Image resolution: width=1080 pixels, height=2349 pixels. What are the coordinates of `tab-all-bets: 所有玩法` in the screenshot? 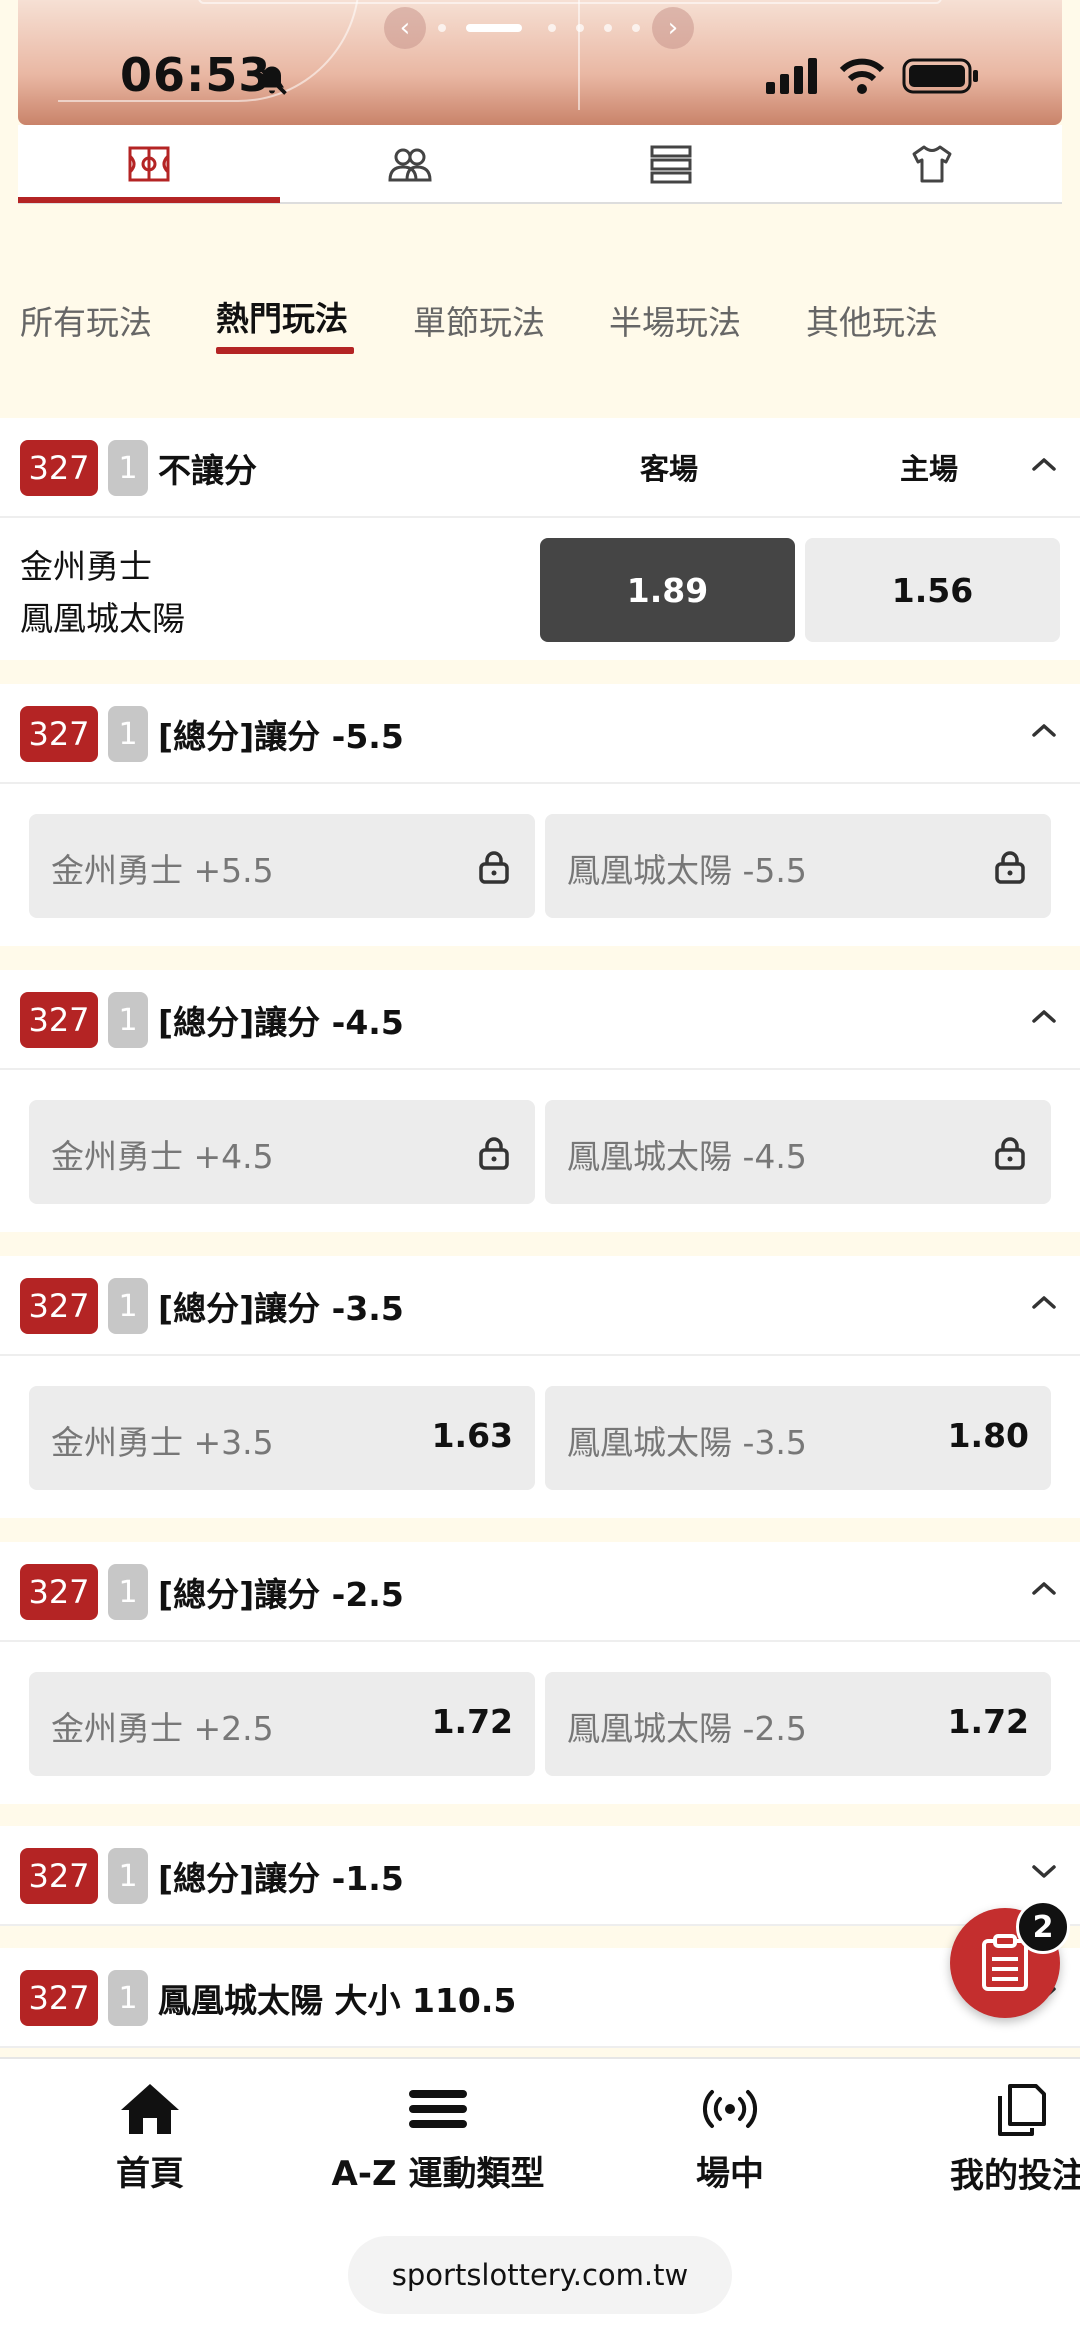 It's located at (86, 320).